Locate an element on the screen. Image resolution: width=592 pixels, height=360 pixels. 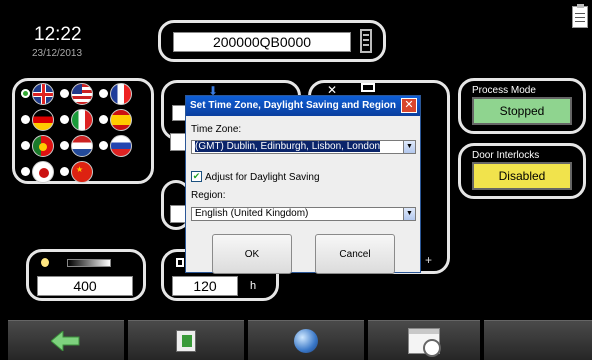
timezone-label: Time Zone: is located at coordinates (216, 129).